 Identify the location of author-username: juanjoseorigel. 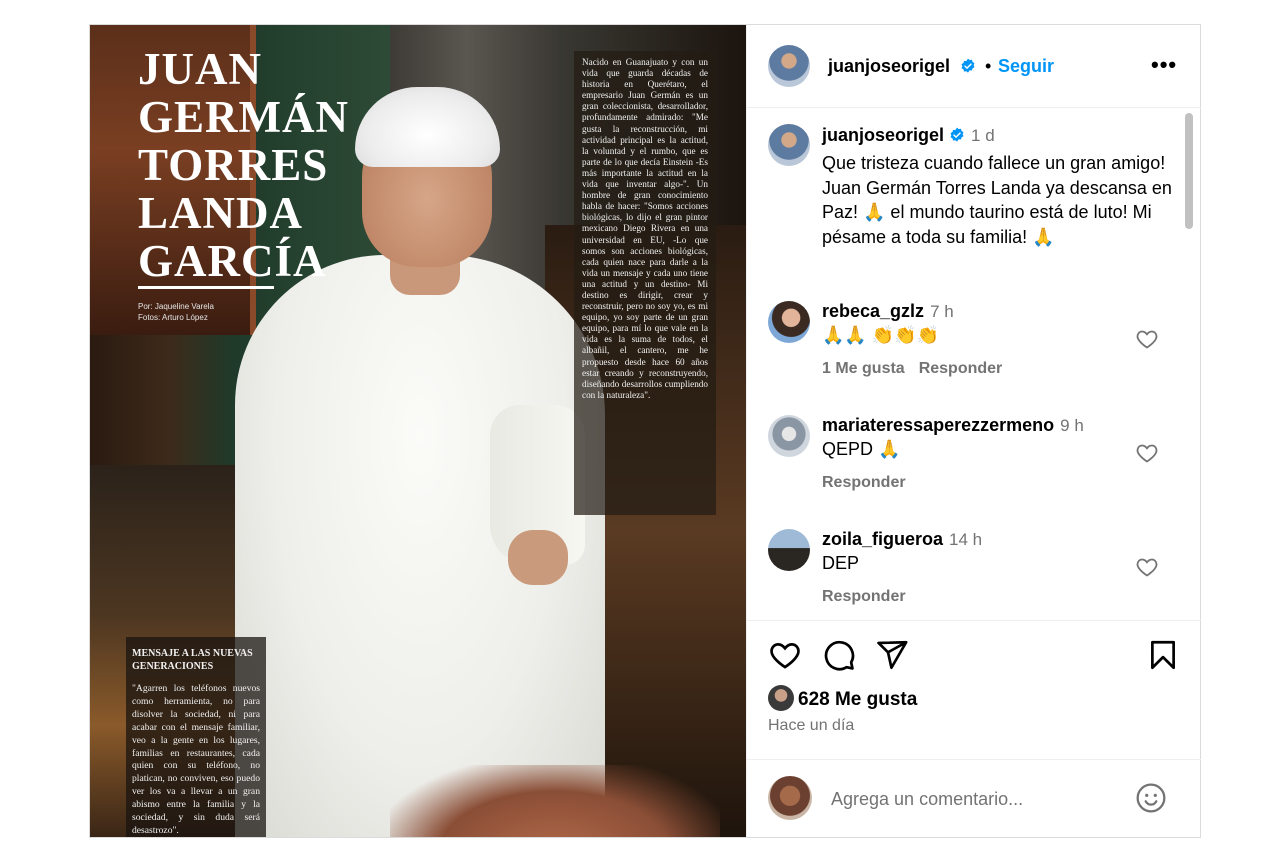
(902, 66).